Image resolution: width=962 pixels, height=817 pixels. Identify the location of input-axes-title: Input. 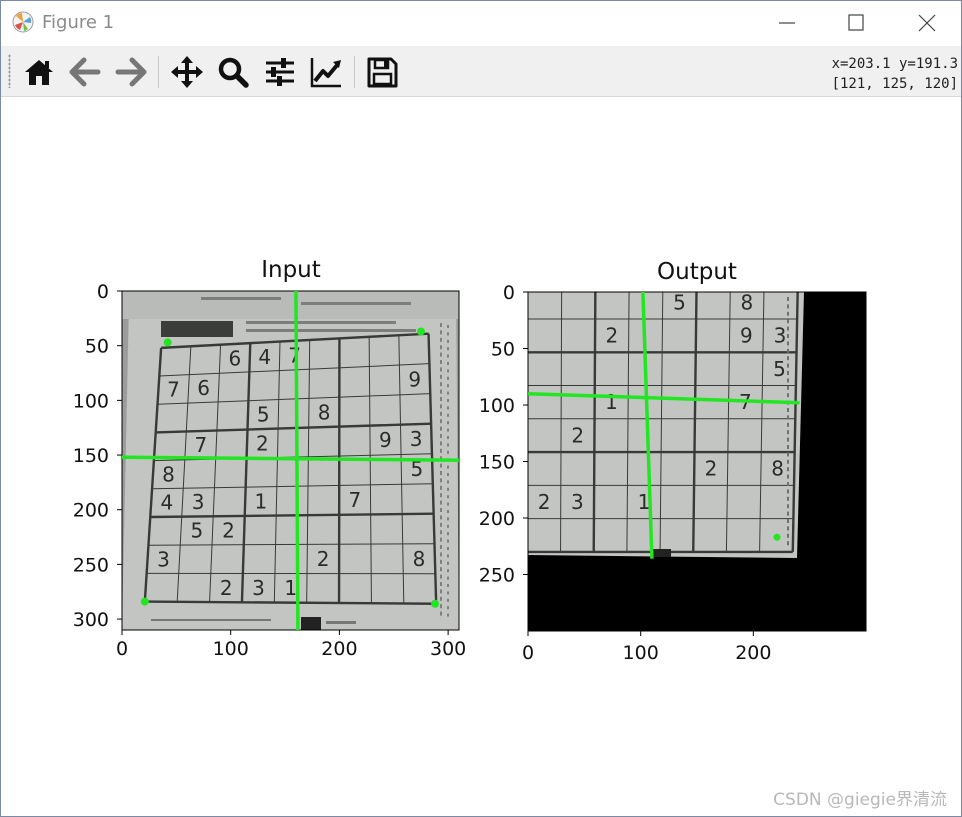
(291, 270).